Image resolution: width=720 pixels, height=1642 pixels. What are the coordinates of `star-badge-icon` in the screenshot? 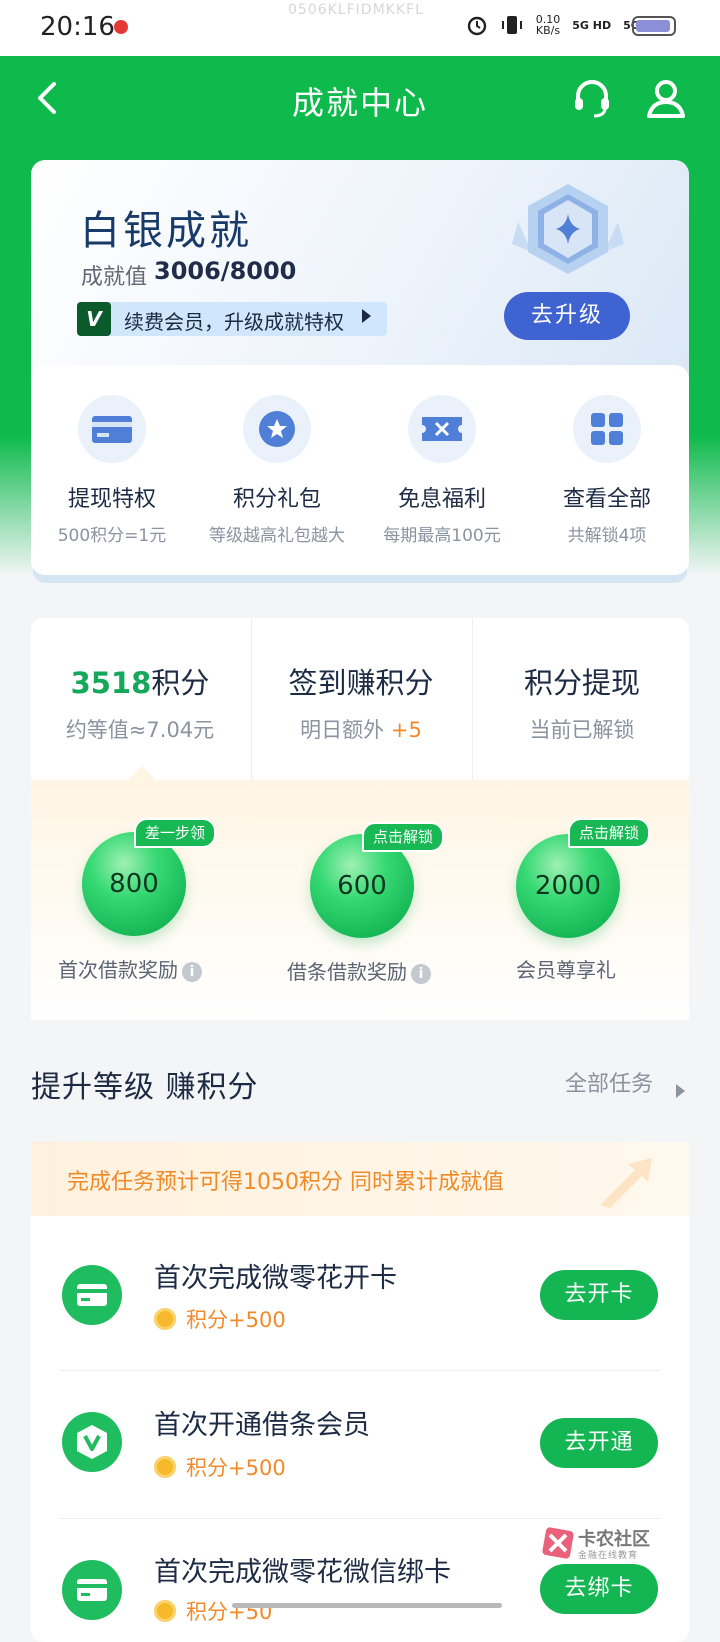 It's located at (277, 429).